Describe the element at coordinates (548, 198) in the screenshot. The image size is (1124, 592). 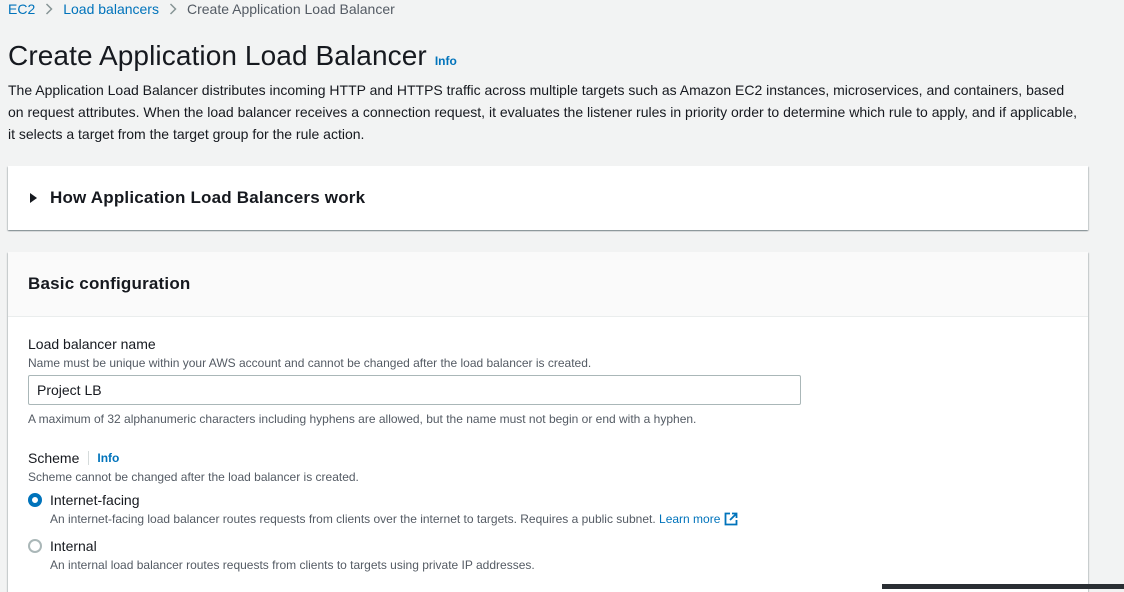
I see `how-it-works-expander: How Application Load Balancers work` at that location.